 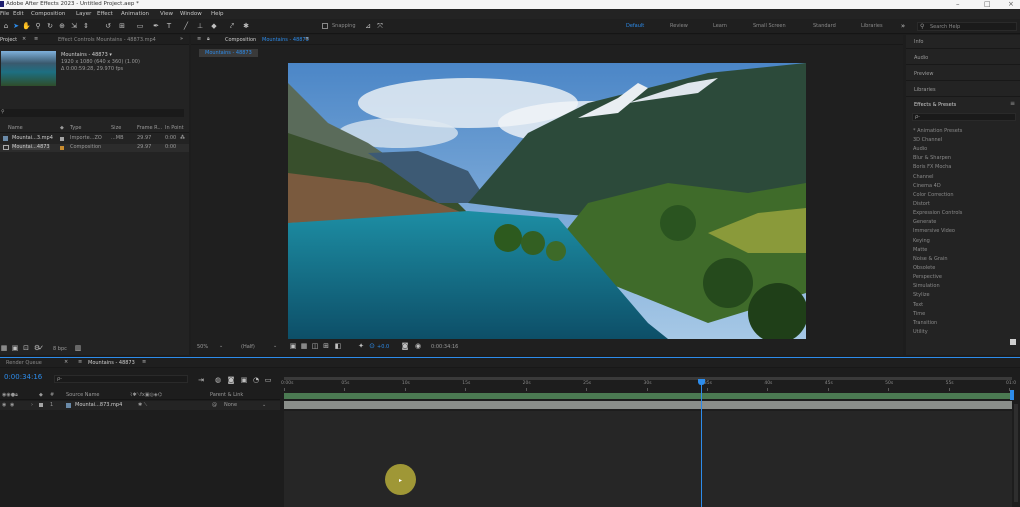 What do you see at coordinates (121, 379) in the screenshot?
I see `timeline-search-input: ρ-` at bounding box center [121, 379].